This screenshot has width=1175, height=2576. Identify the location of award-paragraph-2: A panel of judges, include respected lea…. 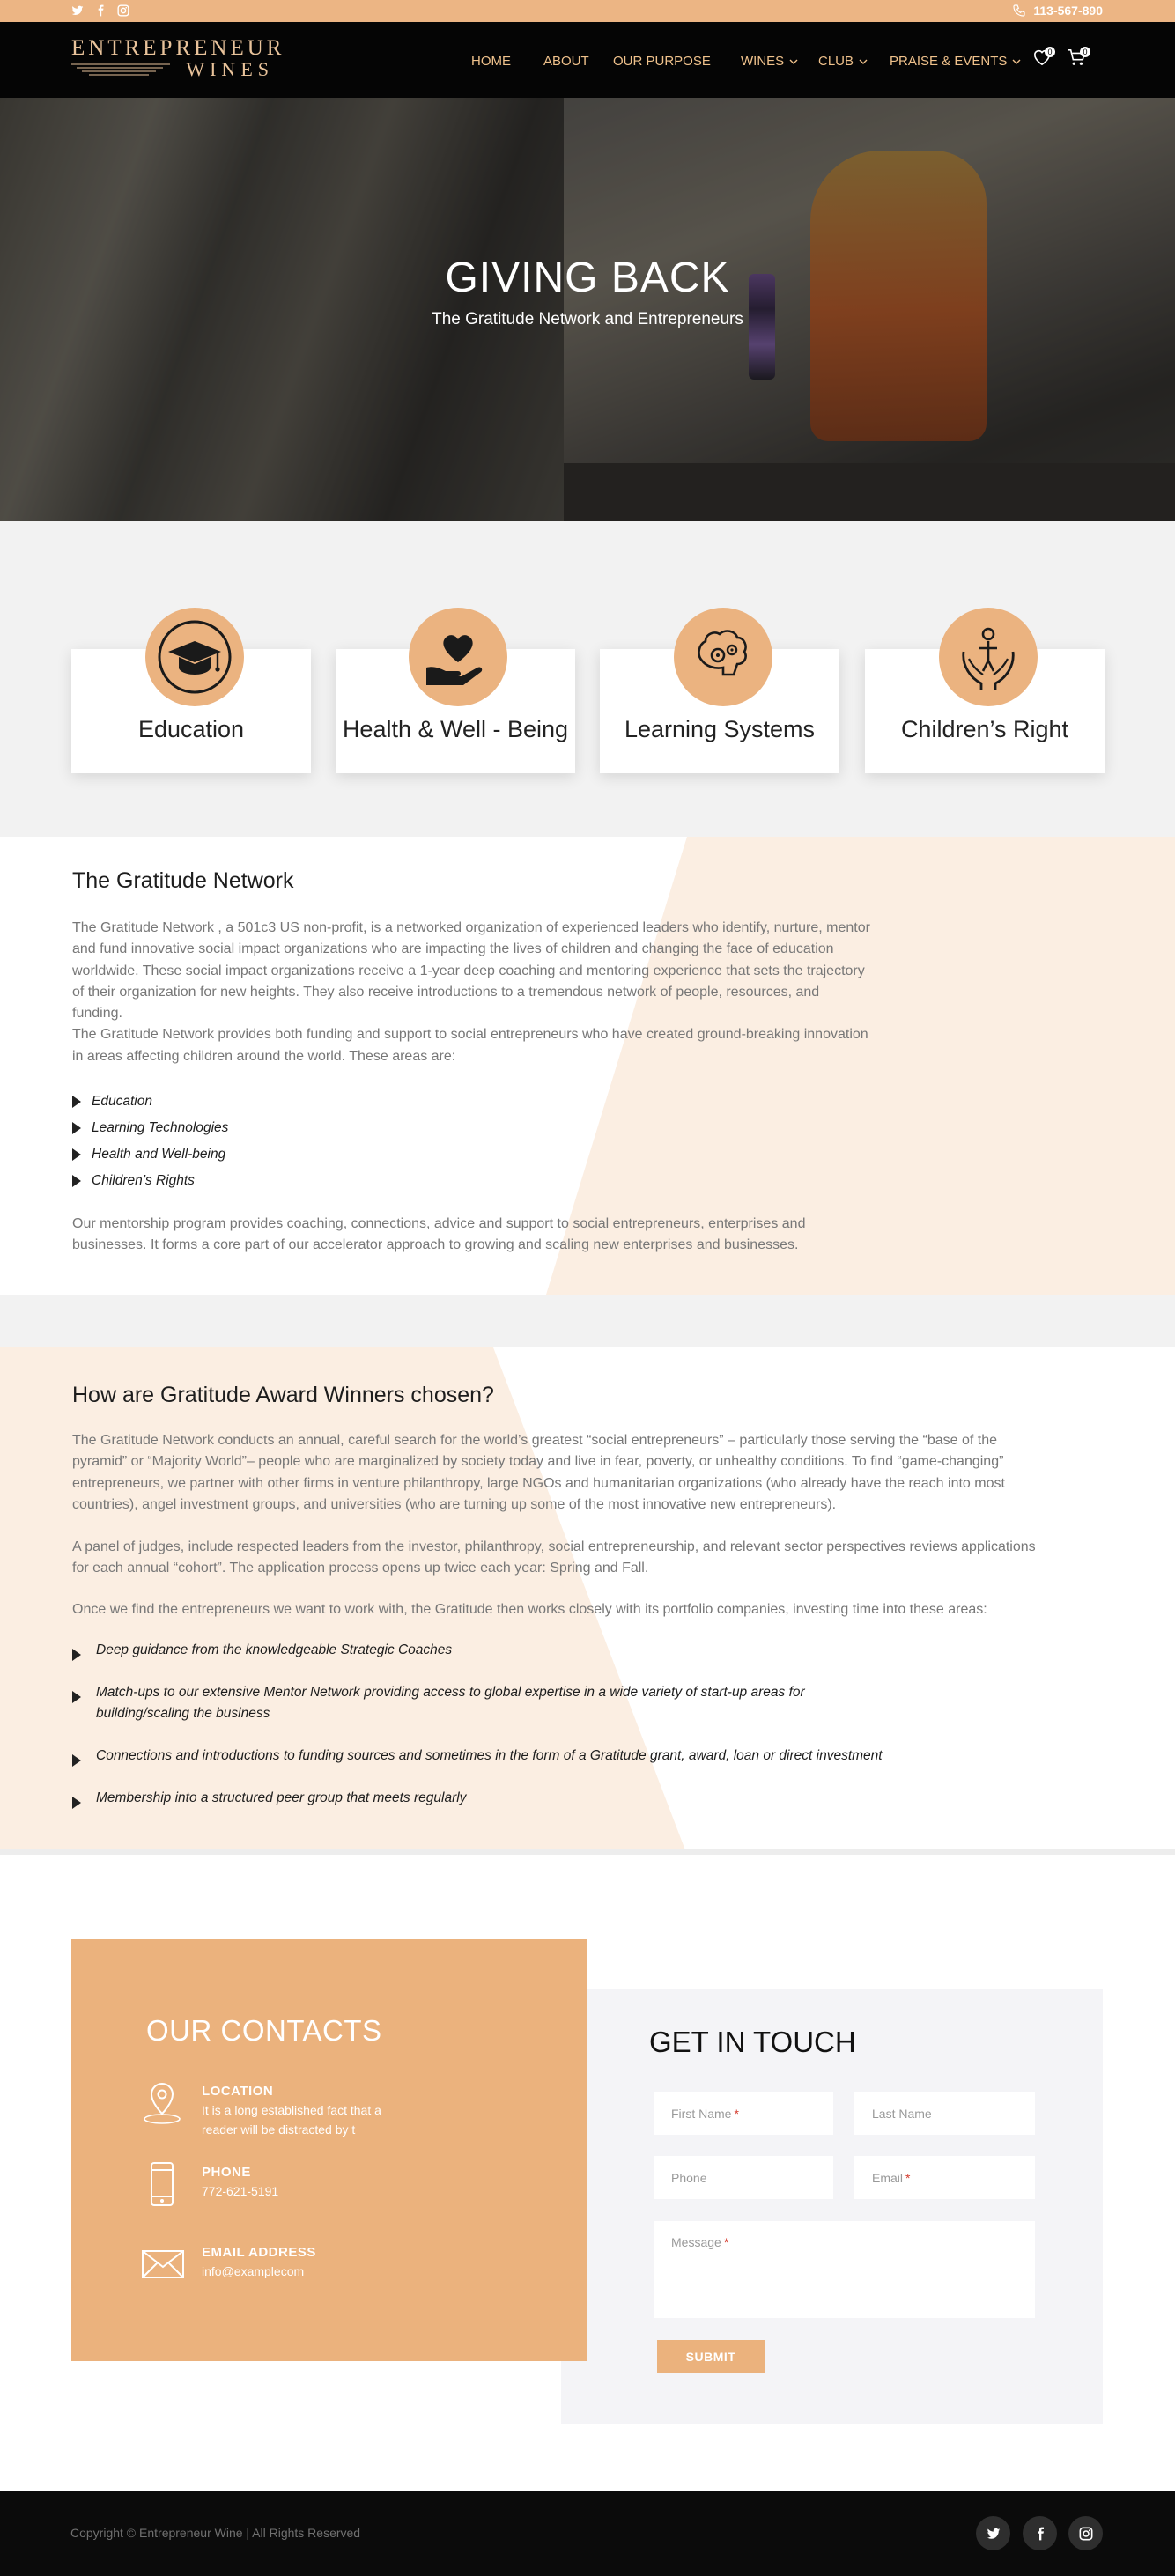
(554, 1557).